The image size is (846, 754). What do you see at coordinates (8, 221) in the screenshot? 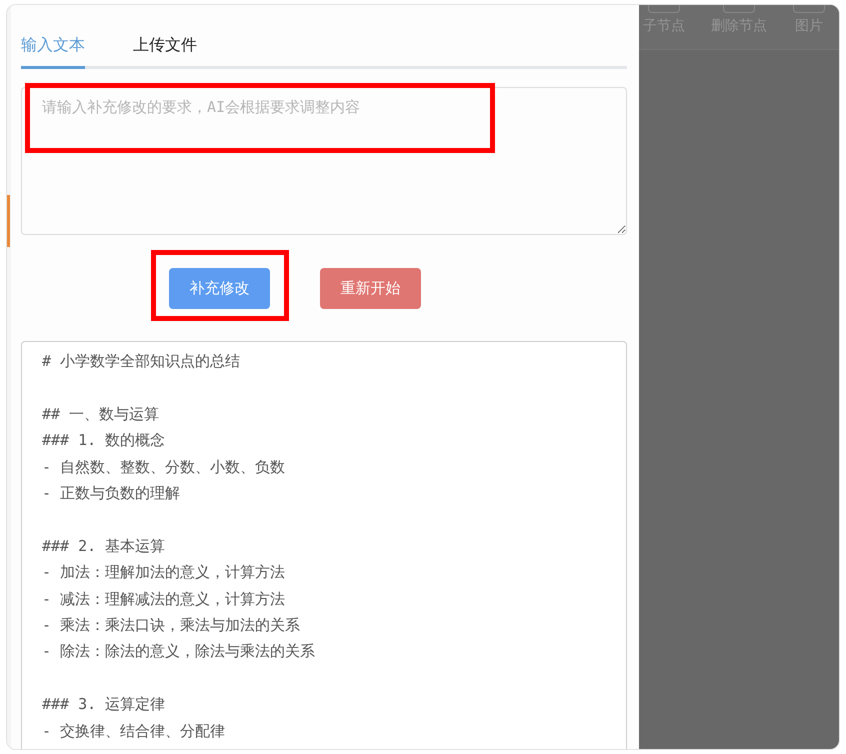
I see `active-marker` at bounding box center [8, 221].